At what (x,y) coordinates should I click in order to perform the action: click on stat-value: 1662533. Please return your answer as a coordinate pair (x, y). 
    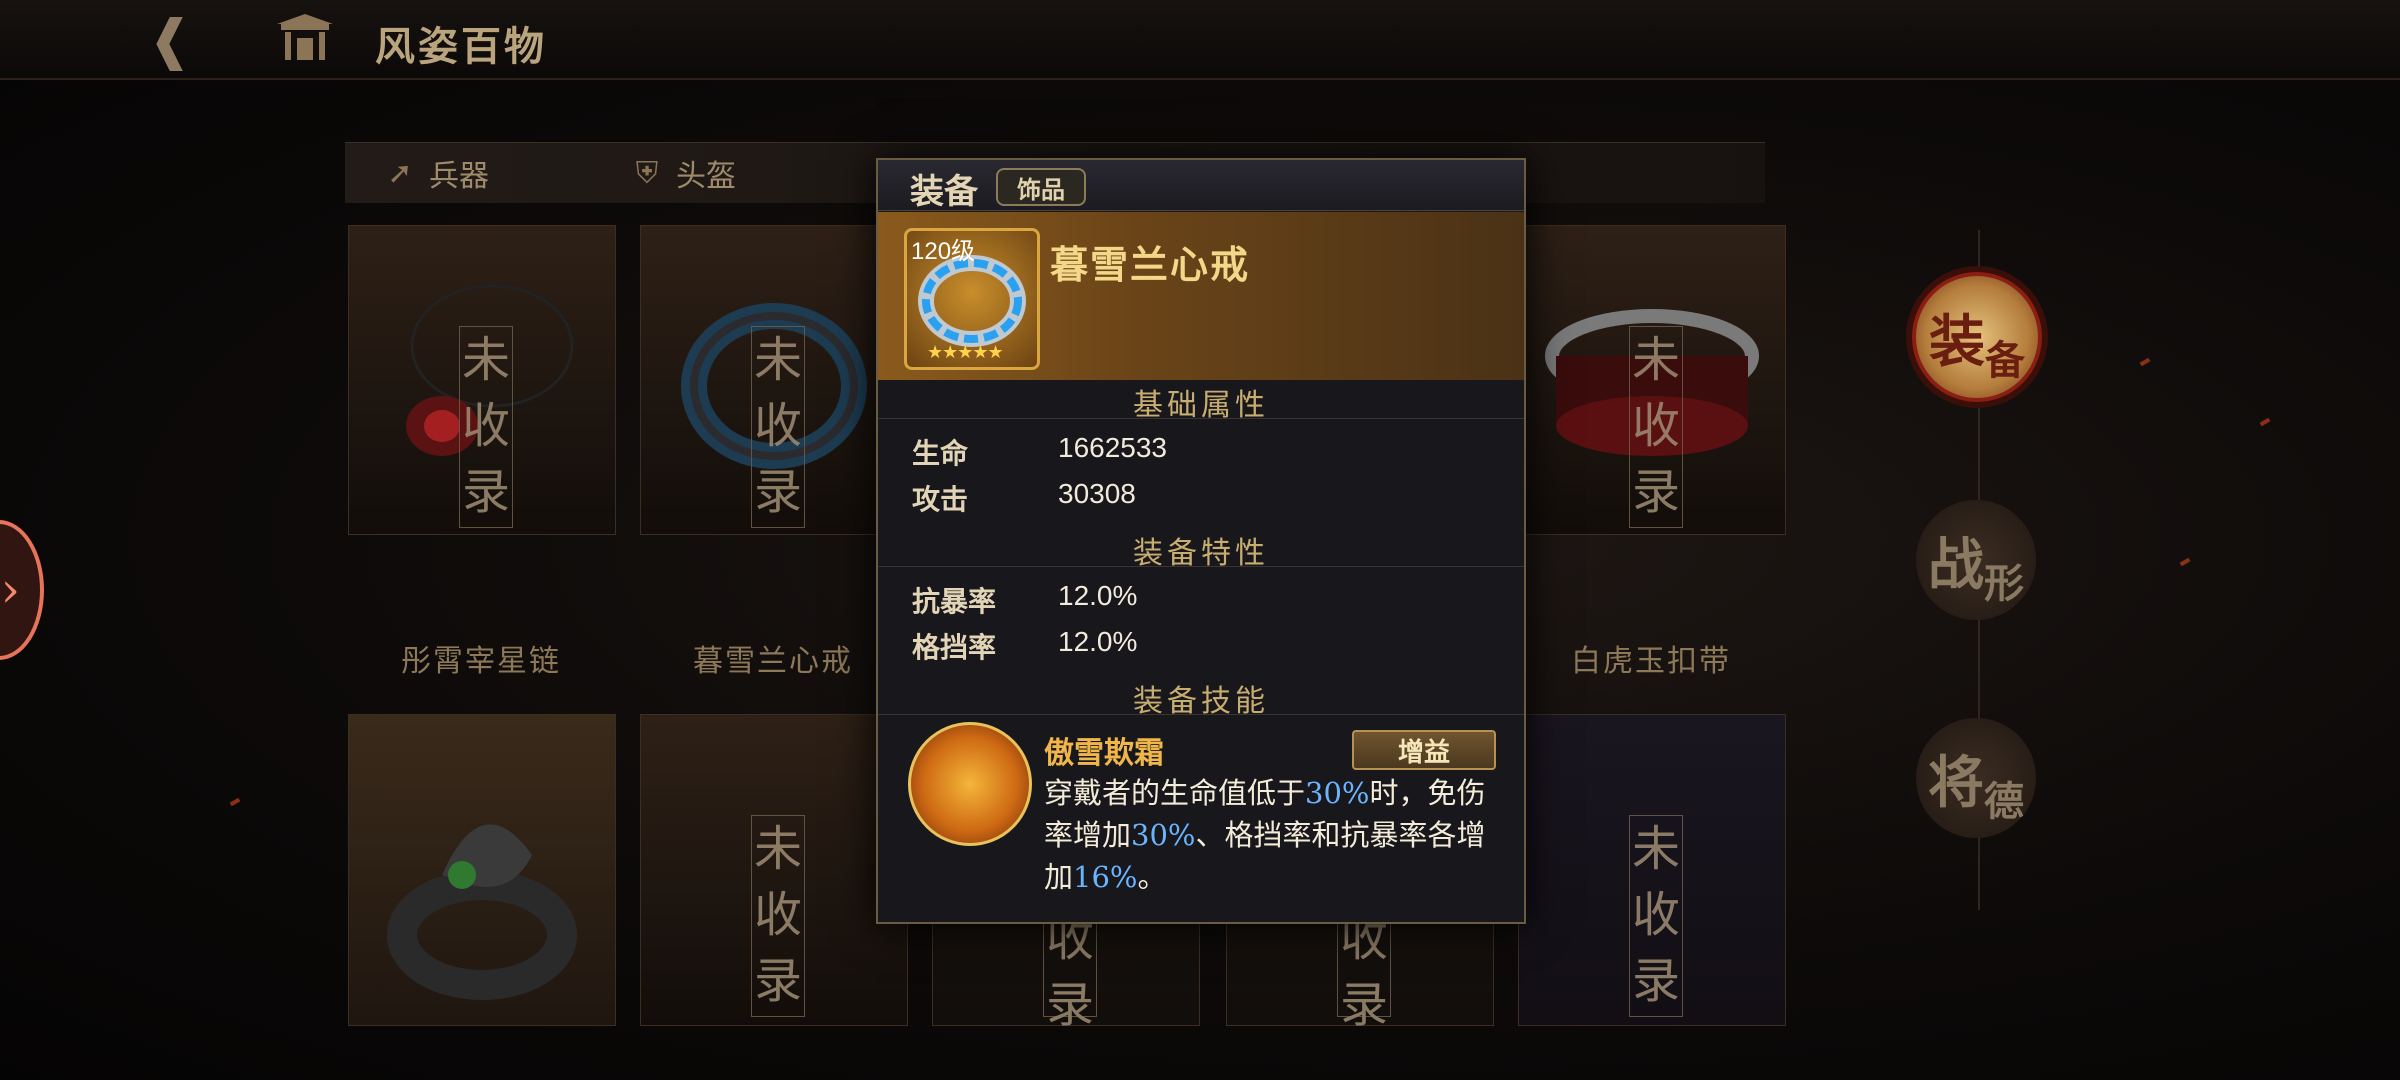
    Looking at the image, I should click on (1113, 447).